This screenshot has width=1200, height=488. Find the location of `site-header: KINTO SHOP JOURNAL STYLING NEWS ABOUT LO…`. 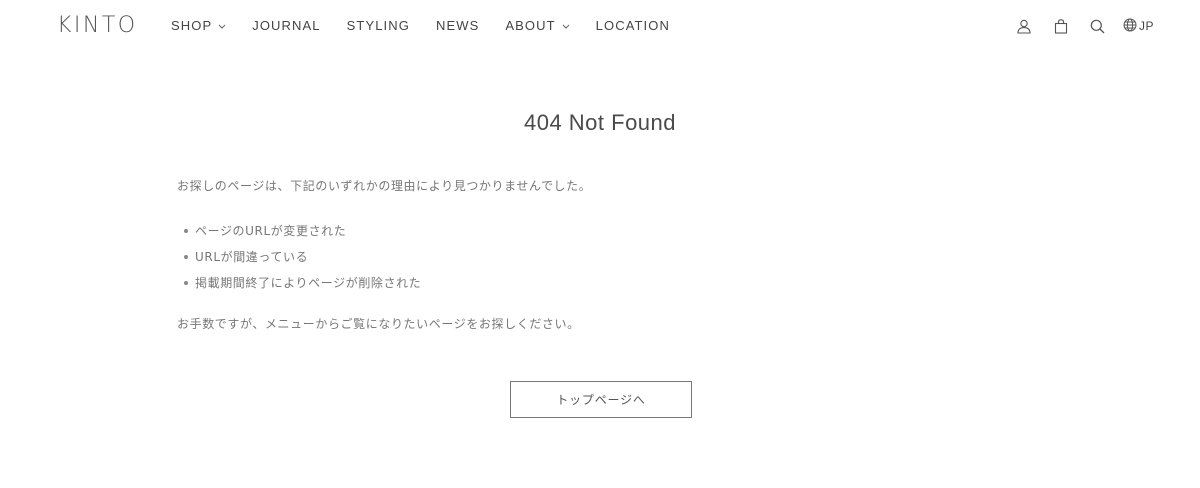

site-header: KINTO SHOP JOURNAL STYLING NEWS ABOUT LO… is located at coordinates (600, 26).